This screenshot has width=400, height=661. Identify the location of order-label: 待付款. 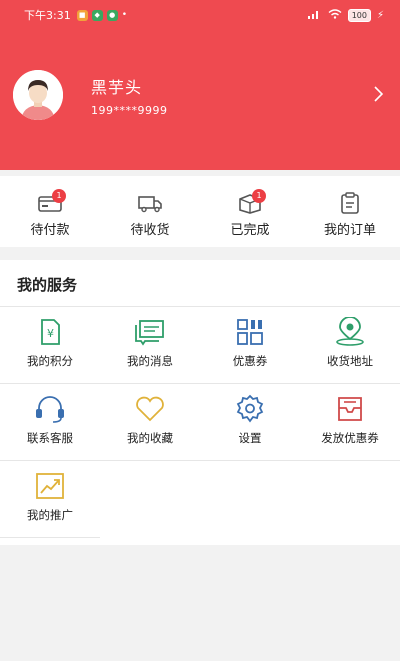
(50, 230).